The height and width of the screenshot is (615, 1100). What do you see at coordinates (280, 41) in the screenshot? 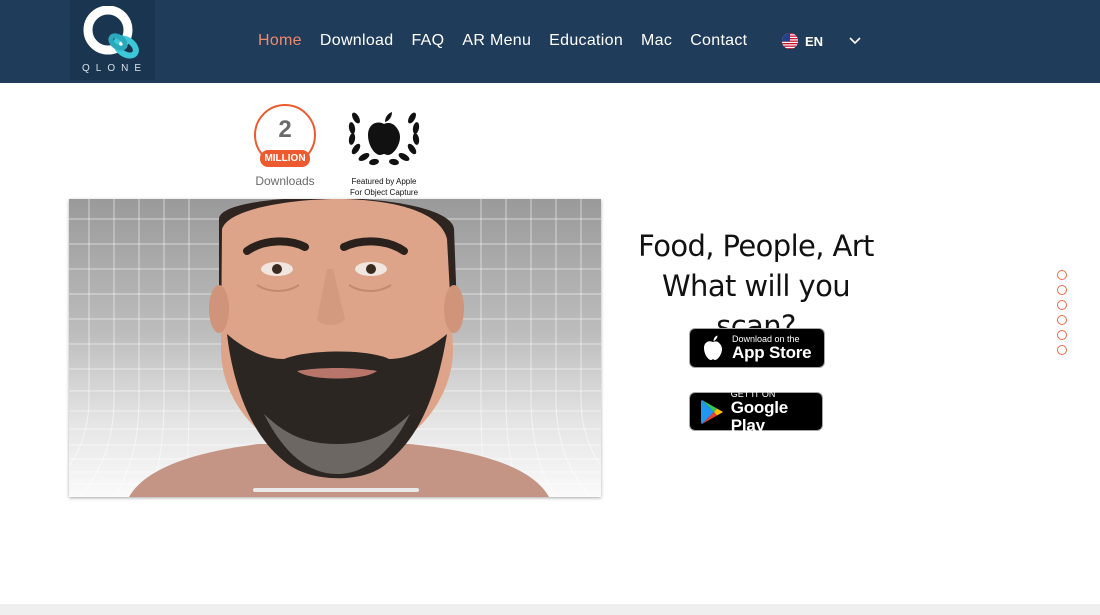
I see `nav-home: Home` at bounding box center [280, 41].